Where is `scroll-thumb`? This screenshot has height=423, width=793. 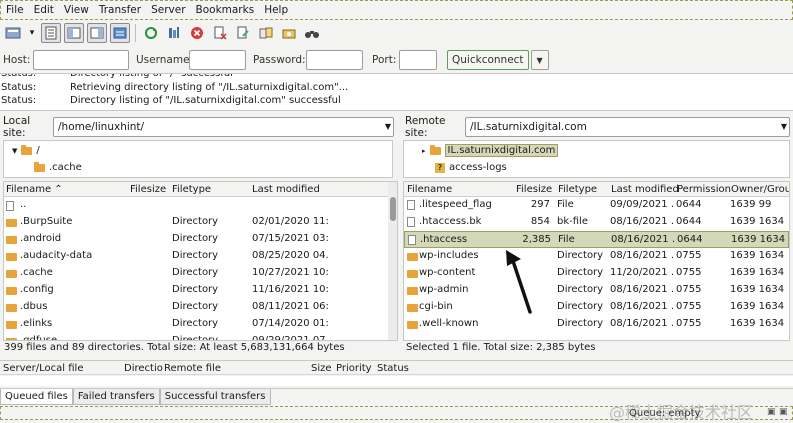
scroll-thumb is located at coordinates (393, 209).